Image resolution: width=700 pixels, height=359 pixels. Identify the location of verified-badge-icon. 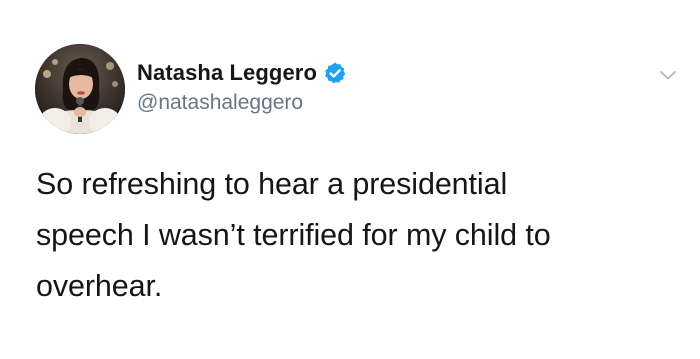
(335, 73).